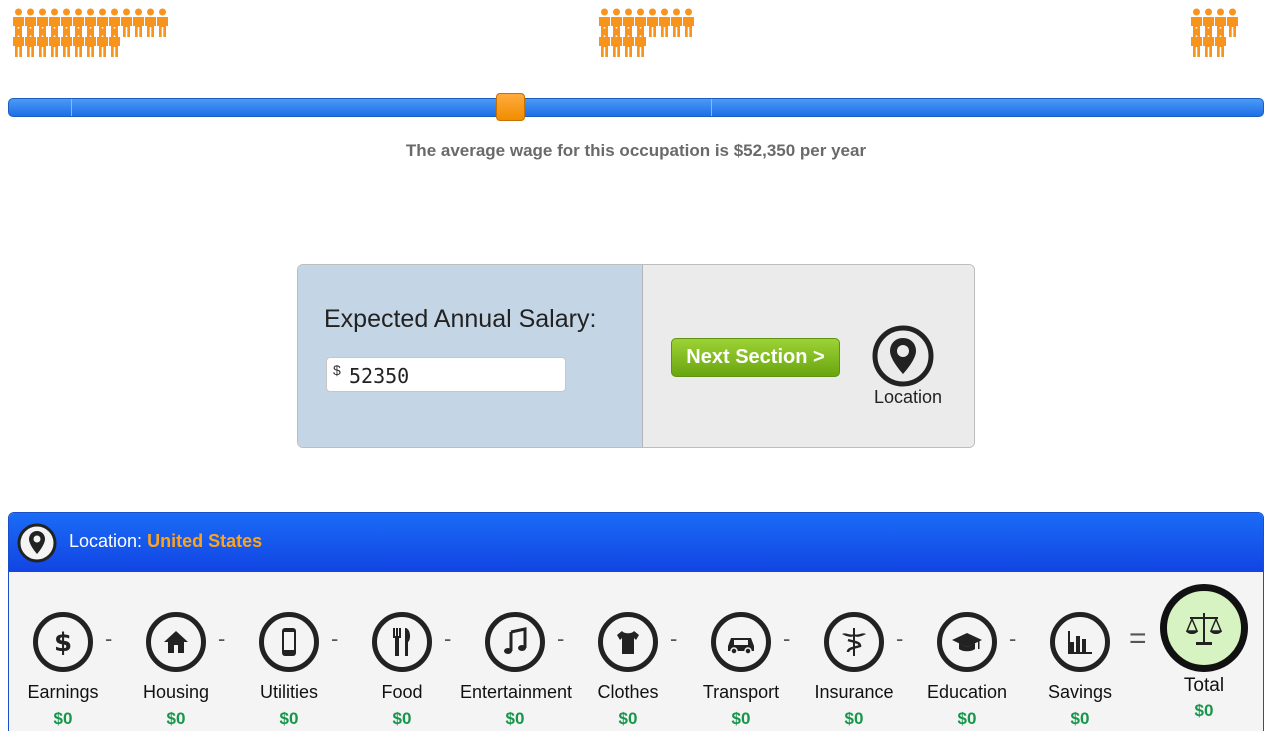 The image size is (1264, 731). Describe the element at coordinates (337, 370) in the screenshot. I see `currency-symbol: $` at that location.